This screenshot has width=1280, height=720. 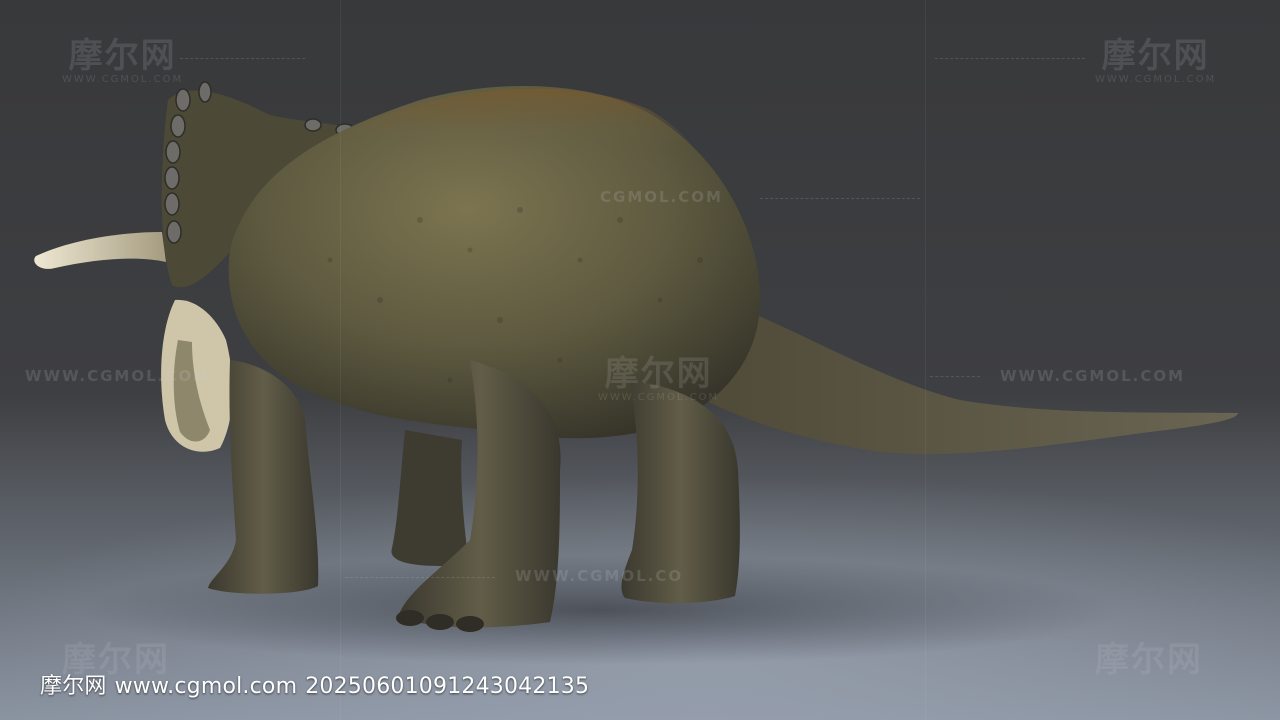 What do you see at coordinates (206, 686) in the screenshot?
I see `caption-url: www.cgmol.com` at bounding box center [206, 686].